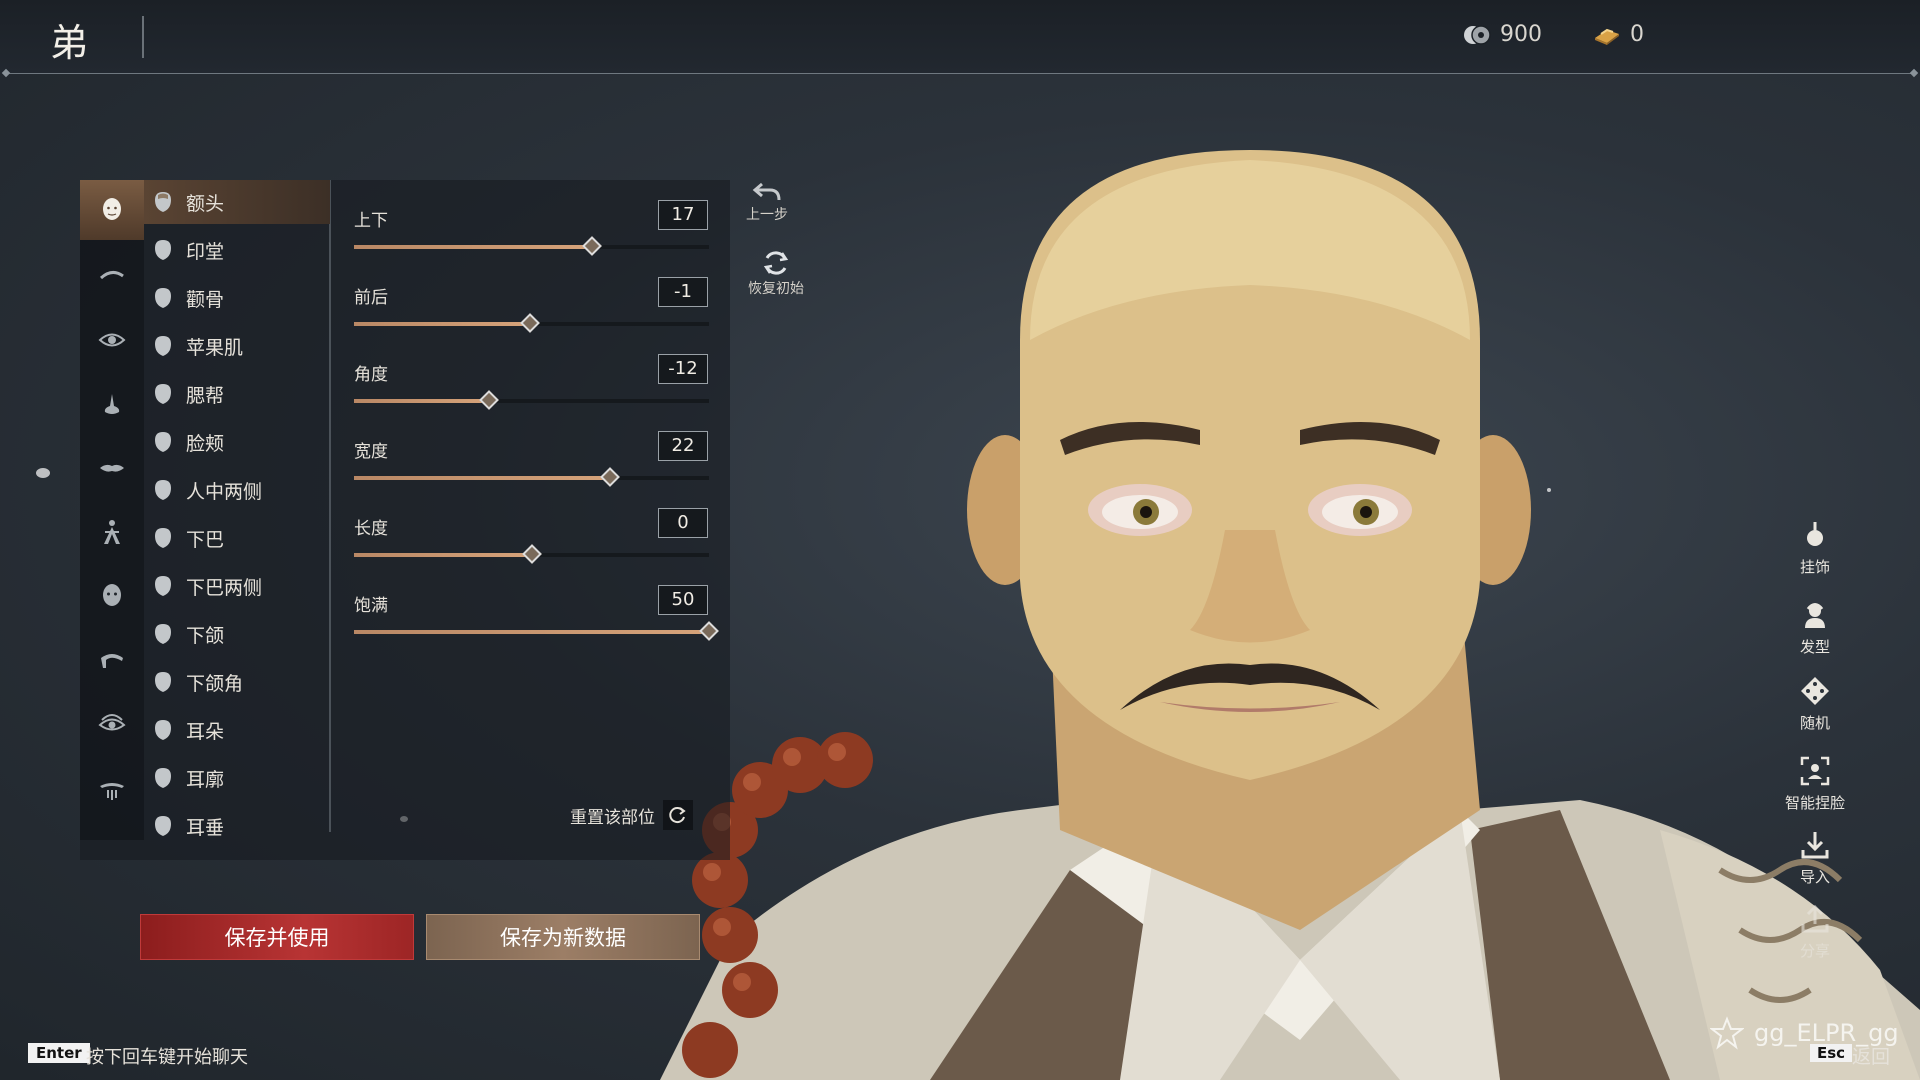 The width and height of the screenshot is (1920, 1080). Describe the element at coordinates (766, 191) in the screenshot. I see `undo-icon` at that location.